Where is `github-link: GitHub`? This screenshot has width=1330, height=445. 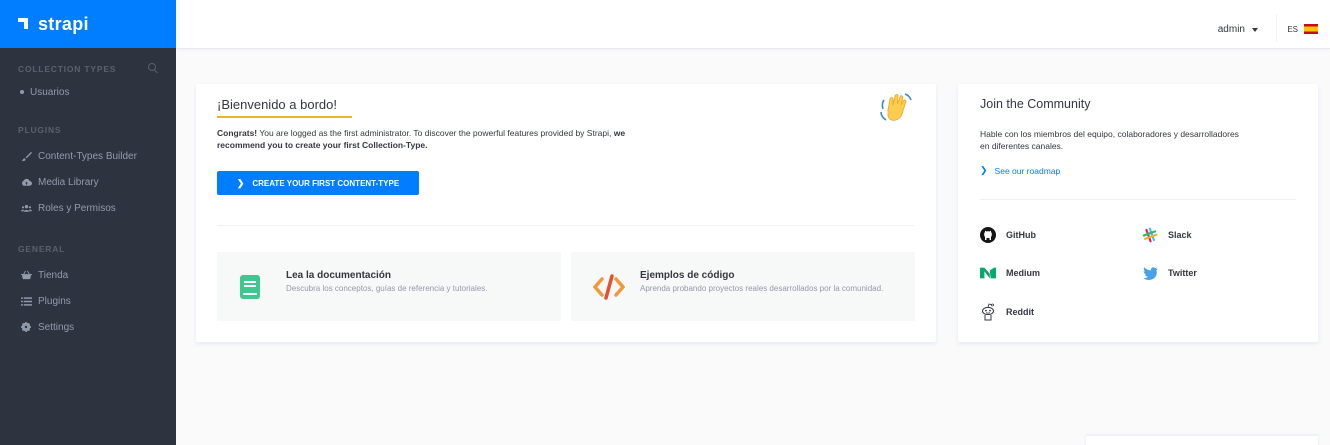 github-link: GitHub is located at coordinates (1008, 235).